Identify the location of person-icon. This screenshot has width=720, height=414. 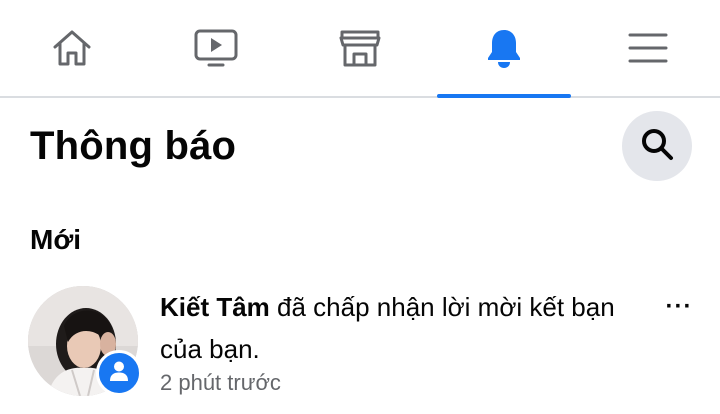
(119, 373).